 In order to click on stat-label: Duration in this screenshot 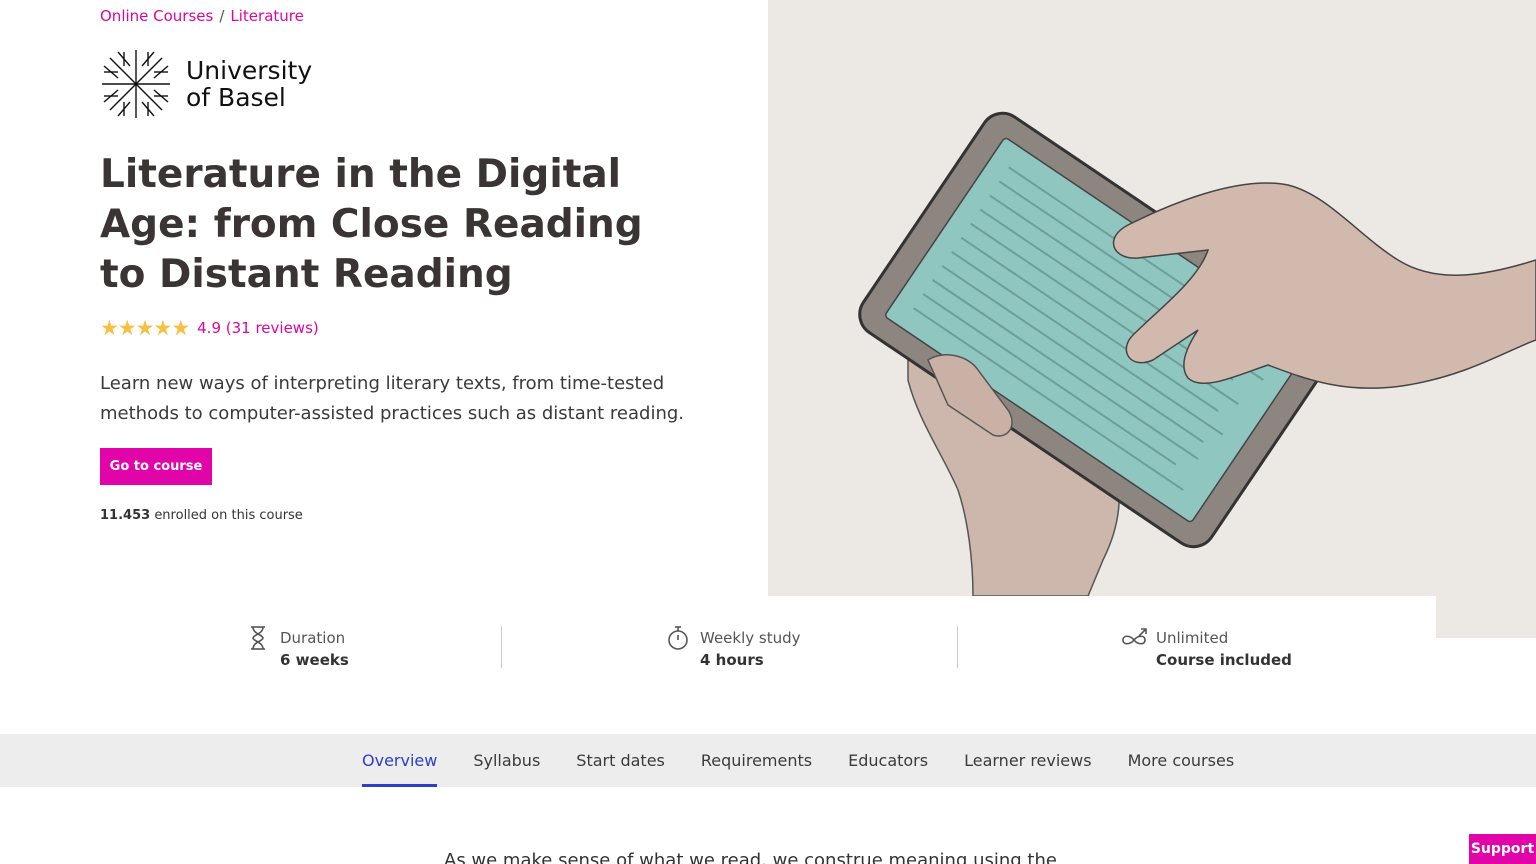, I will do `click(313, 638)`.